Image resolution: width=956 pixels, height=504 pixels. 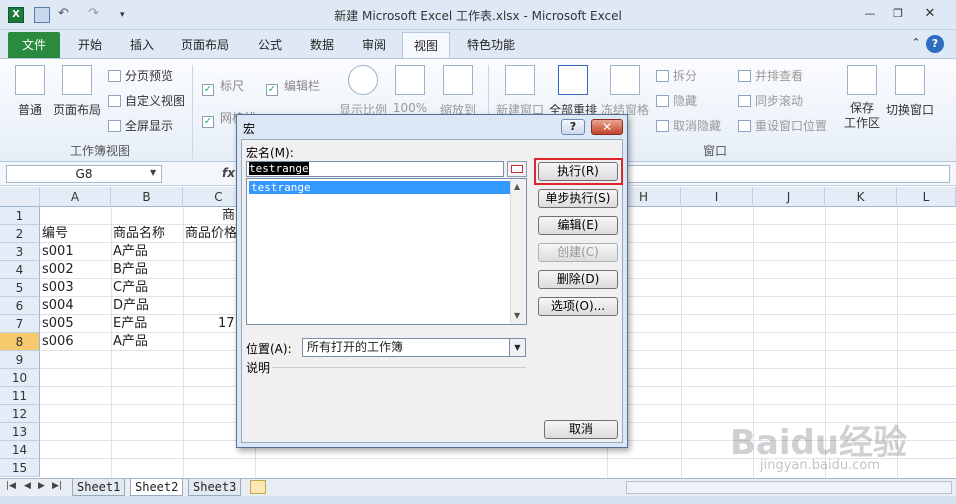 I want to click on insert-sheet-icon, so click(x=258, y=487).